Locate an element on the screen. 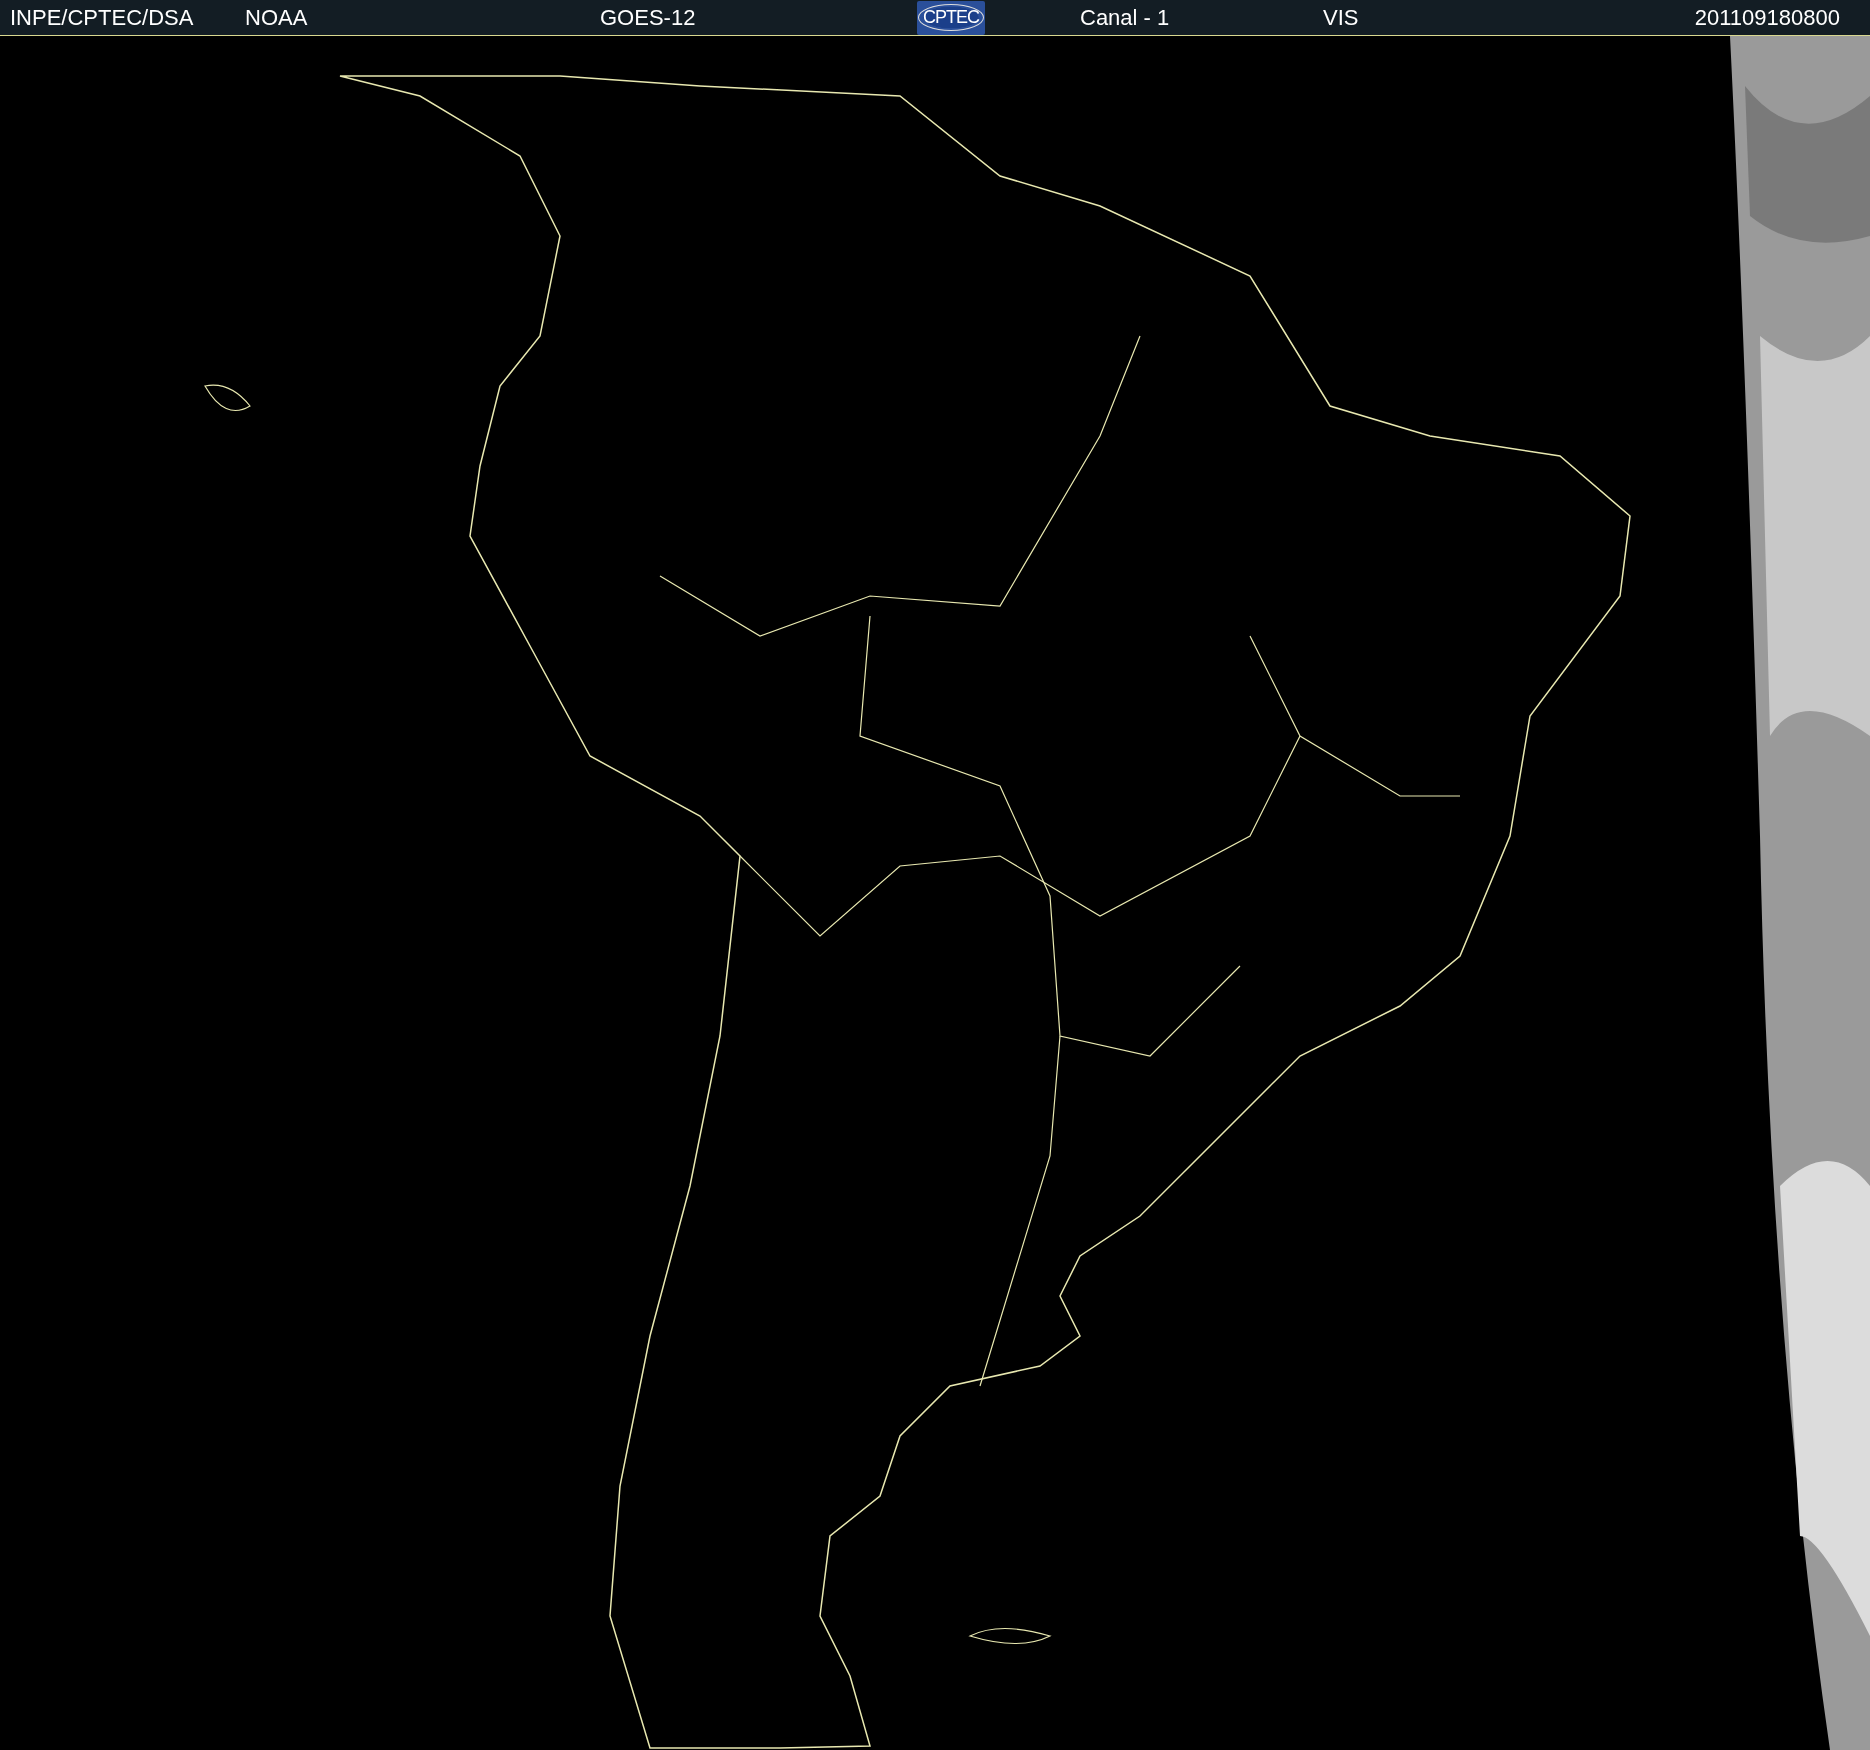 The width and height of the screenshot is (1870, 1750). header-label: NOAA is located at coordinates (276, 17).